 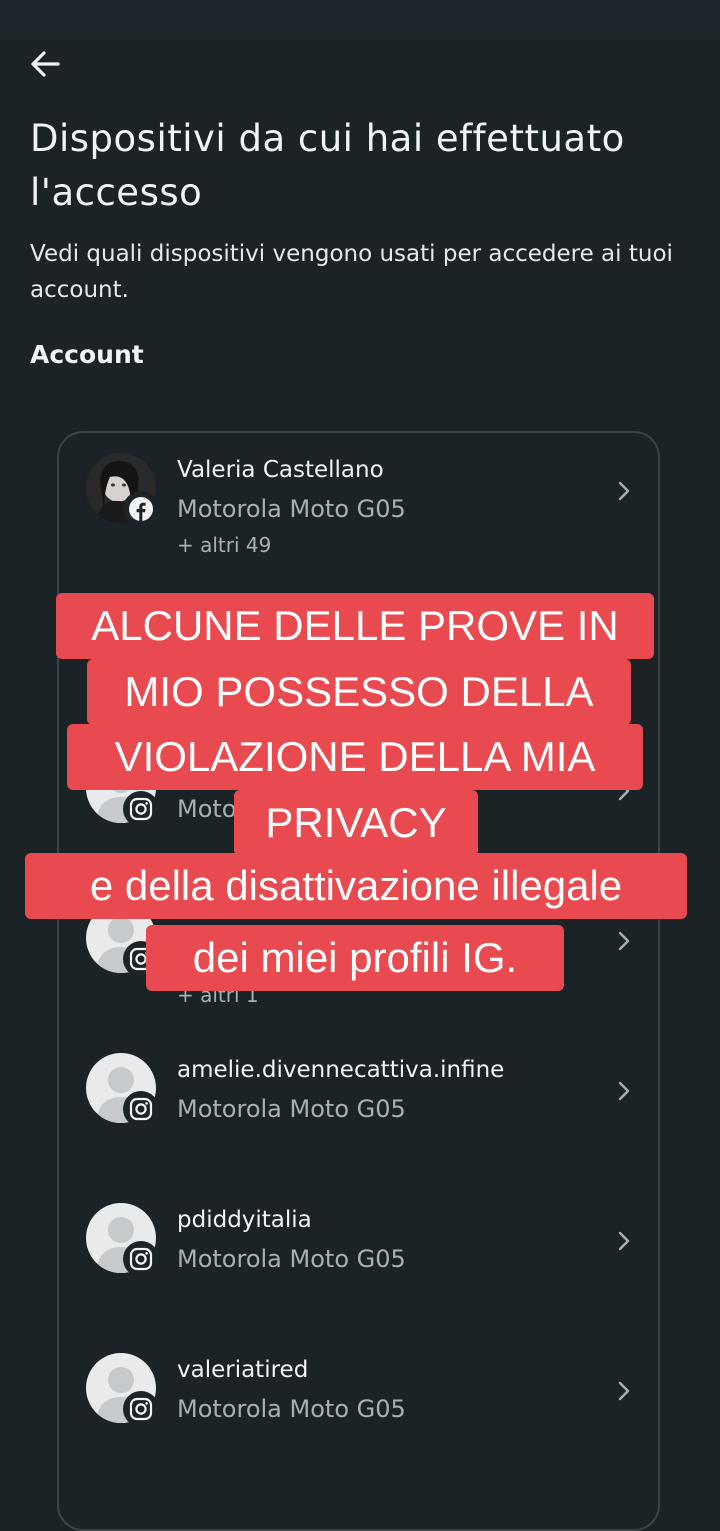 What do you see at coordinates (87, 354) in the screenshot?
I see `section-label-account: Account` at bounding box center [87, 354].